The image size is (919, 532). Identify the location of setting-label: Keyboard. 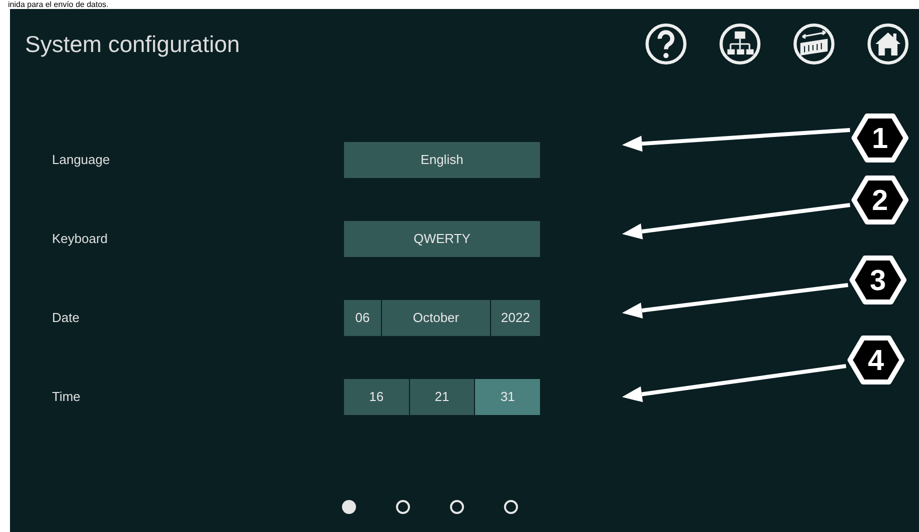
(80, 239).